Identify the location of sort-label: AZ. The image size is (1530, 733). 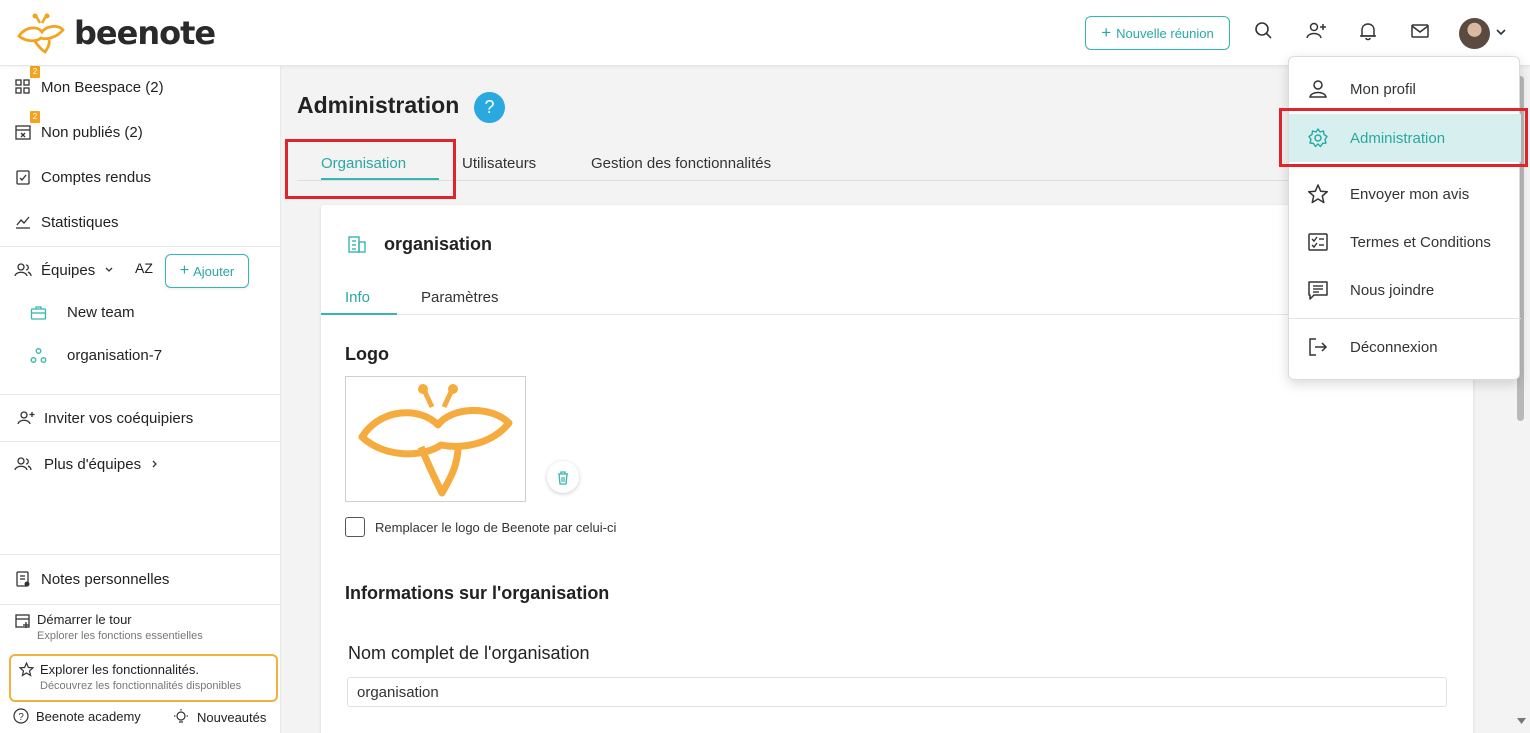
(144, 268).